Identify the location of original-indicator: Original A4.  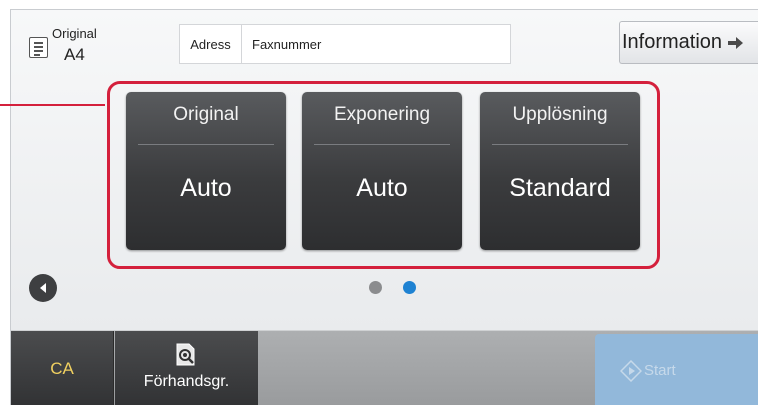
(70, 46).